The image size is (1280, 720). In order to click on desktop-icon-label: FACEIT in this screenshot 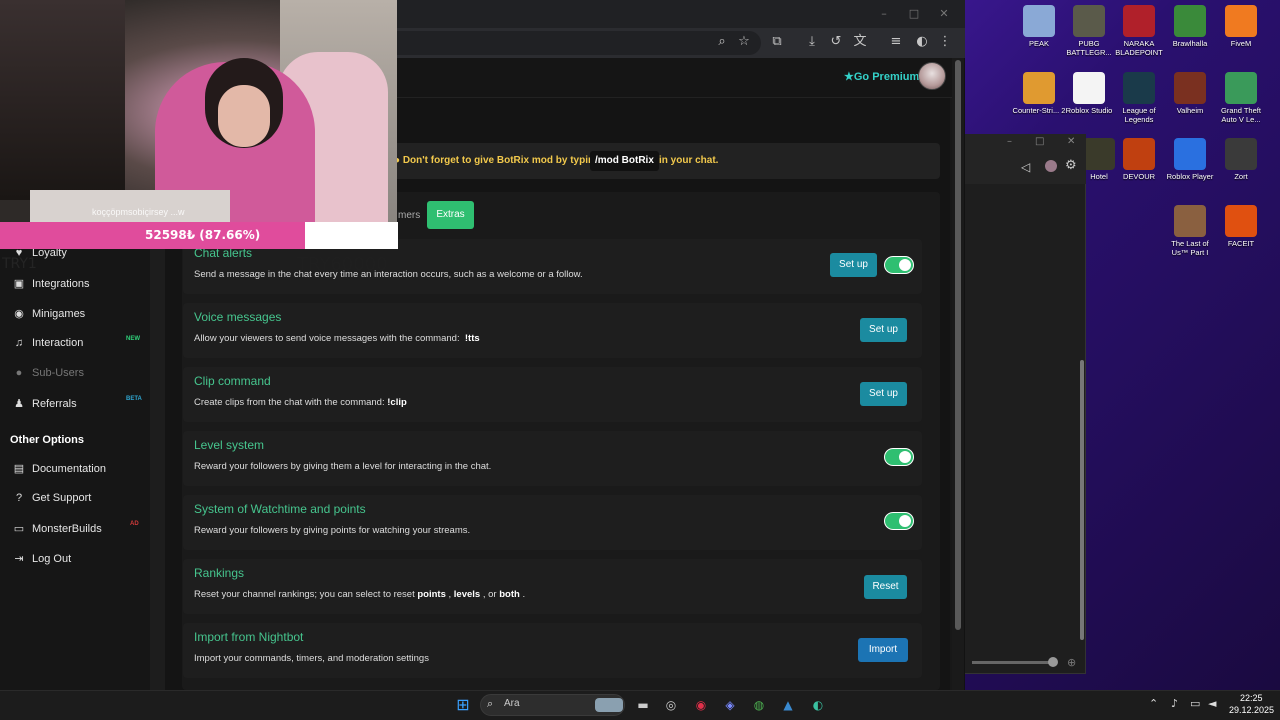, I will do `click(1241, 243)`.